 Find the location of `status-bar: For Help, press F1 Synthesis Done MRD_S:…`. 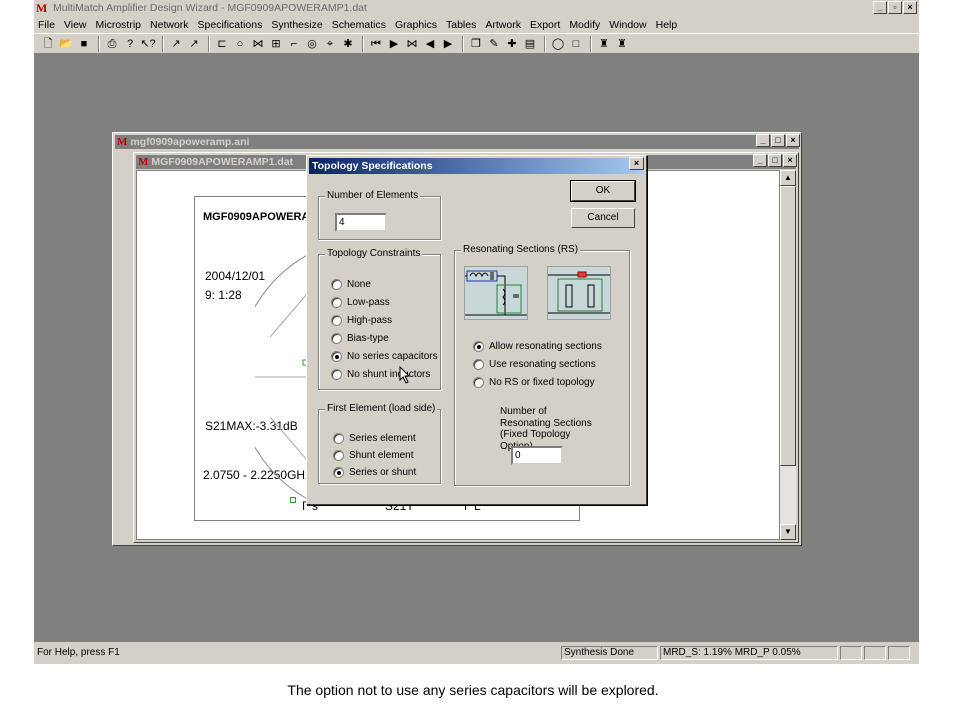

status-bar: For Help, press F1 Synthesis Done MRD_S:… is located at coordinates (476, 653).